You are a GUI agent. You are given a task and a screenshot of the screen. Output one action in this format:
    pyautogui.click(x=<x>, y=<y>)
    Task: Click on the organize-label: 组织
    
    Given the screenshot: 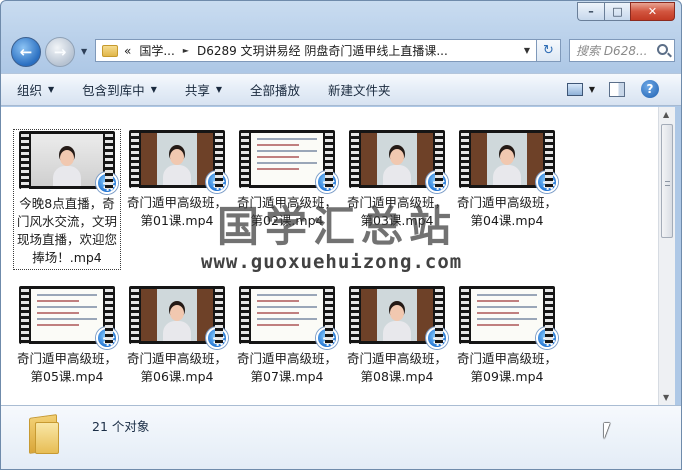 What is the action you would take?
    pyautogui.click(x=30, y=90)
    